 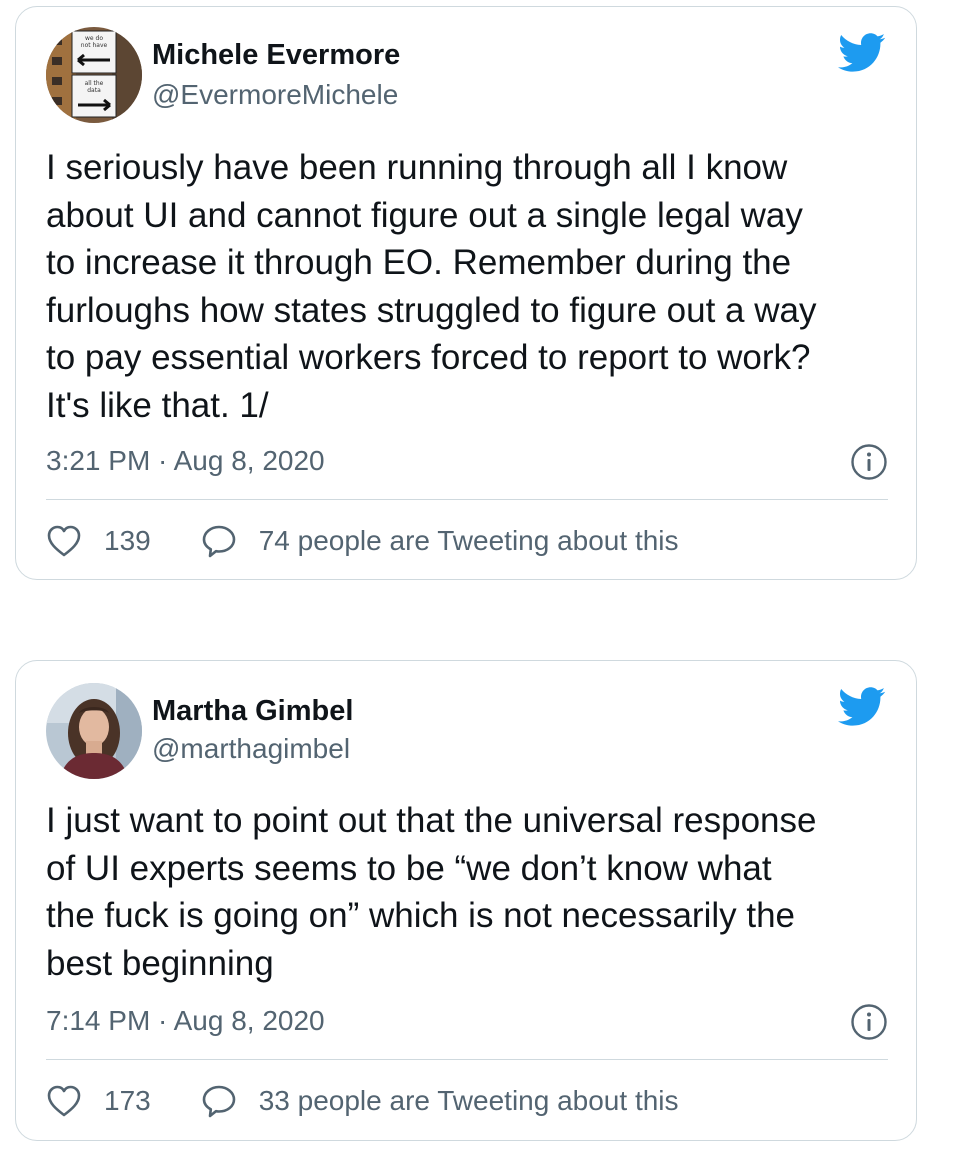 What do you see at coordinates (469, 541) in the screenshot?
I see `tweeting-about-link: 74 people are Tweeting about this` at bounding box center [469, 541].